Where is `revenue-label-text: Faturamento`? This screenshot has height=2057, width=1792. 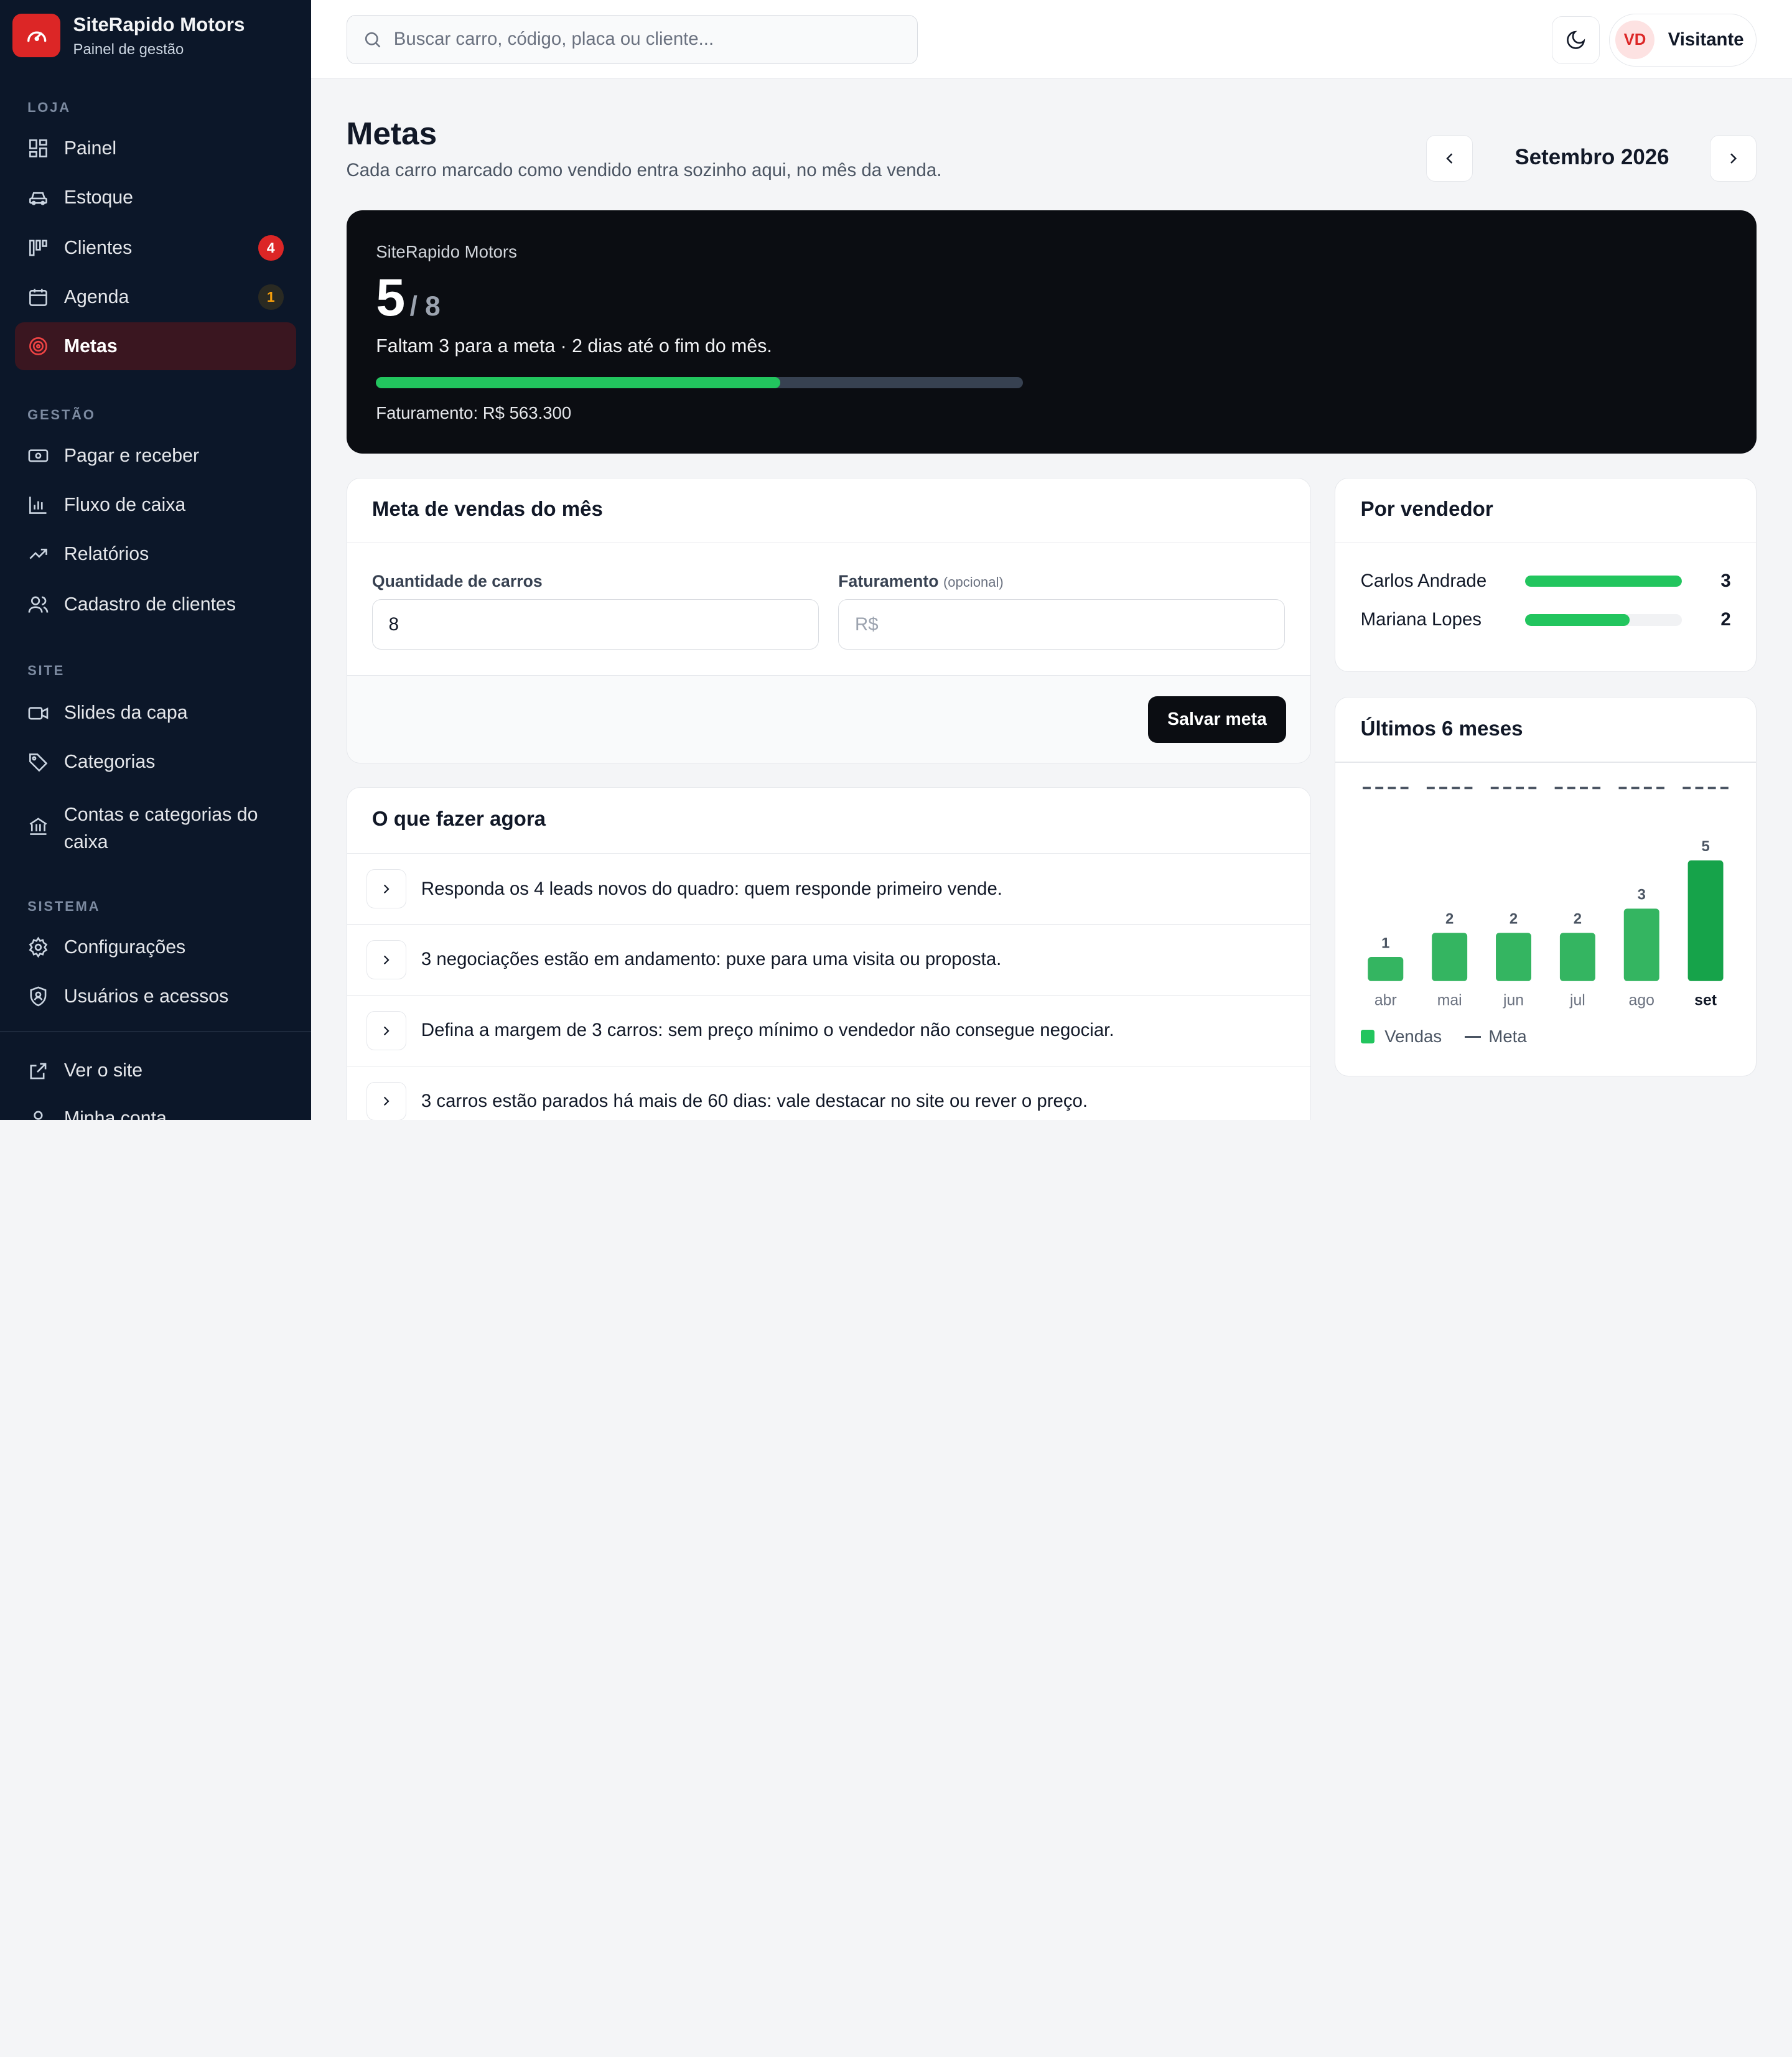
revenue-label-text: Faturamento is located at coordinates (889, 581).